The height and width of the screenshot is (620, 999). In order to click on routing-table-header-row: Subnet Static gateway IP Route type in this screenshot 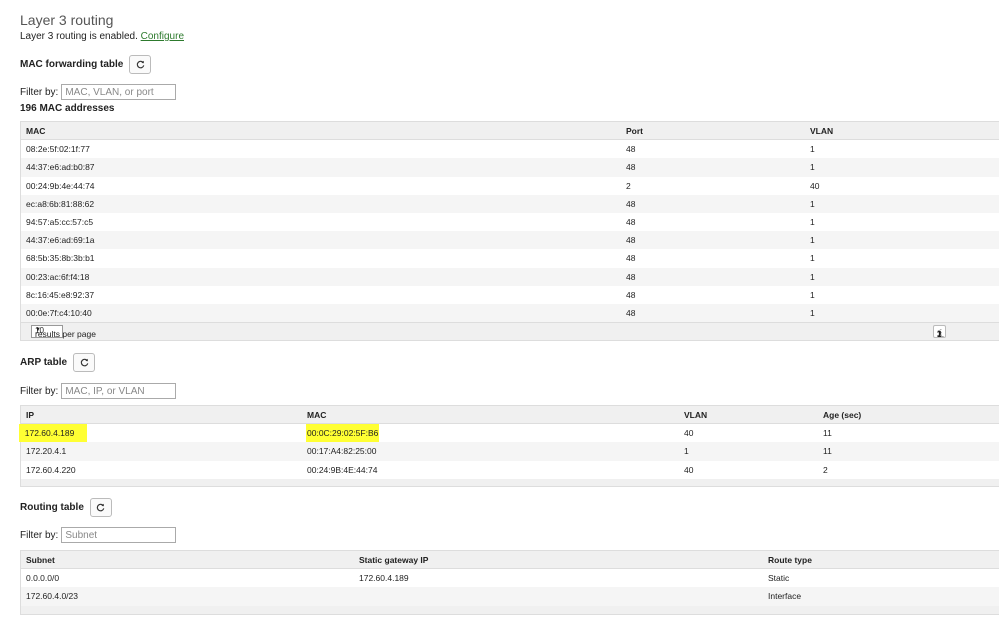, I will do `click(510, 560)`.